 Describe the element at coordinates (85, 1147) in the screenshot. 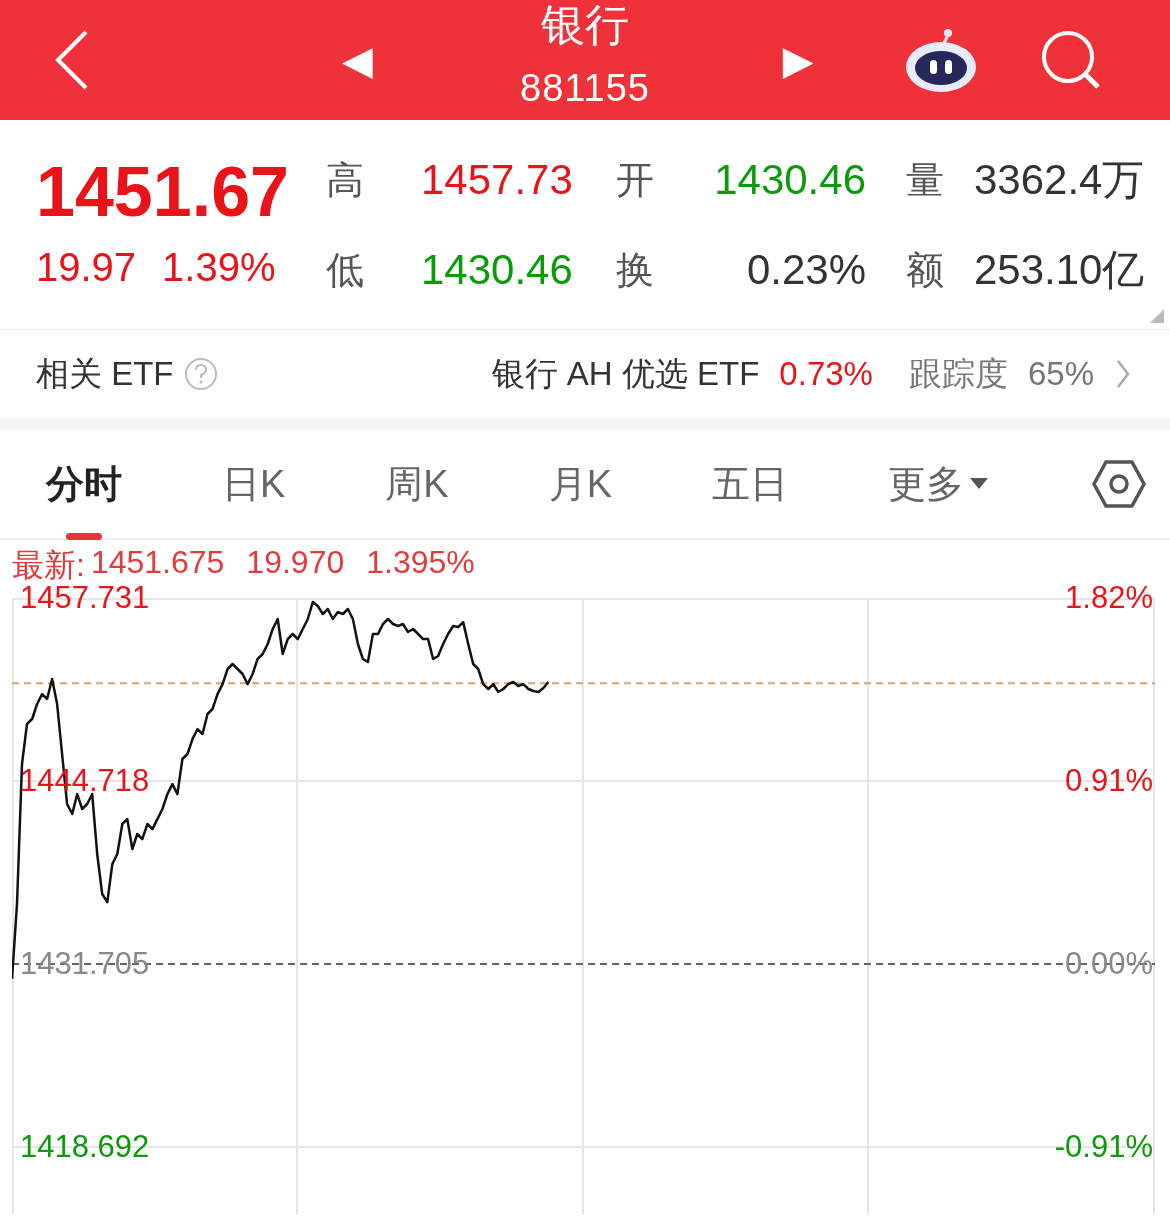

I see `price-axis-label: 1418.692` at that location.